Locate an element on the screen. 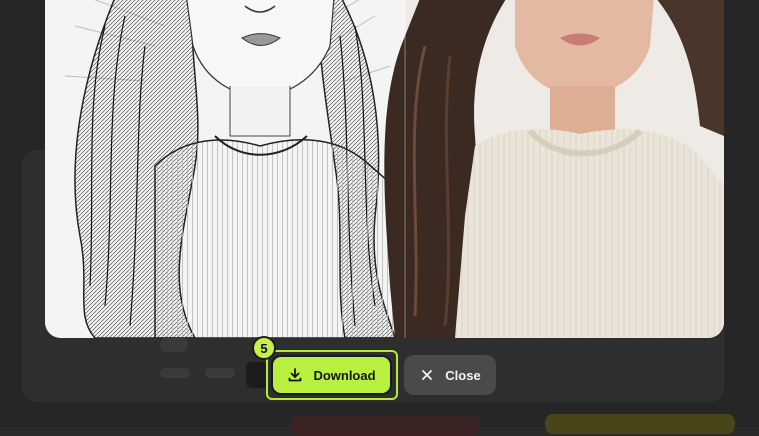 Image resolution: width=759 pixels, height=436 pixels. close-icon is located at coordinates (427, 375).